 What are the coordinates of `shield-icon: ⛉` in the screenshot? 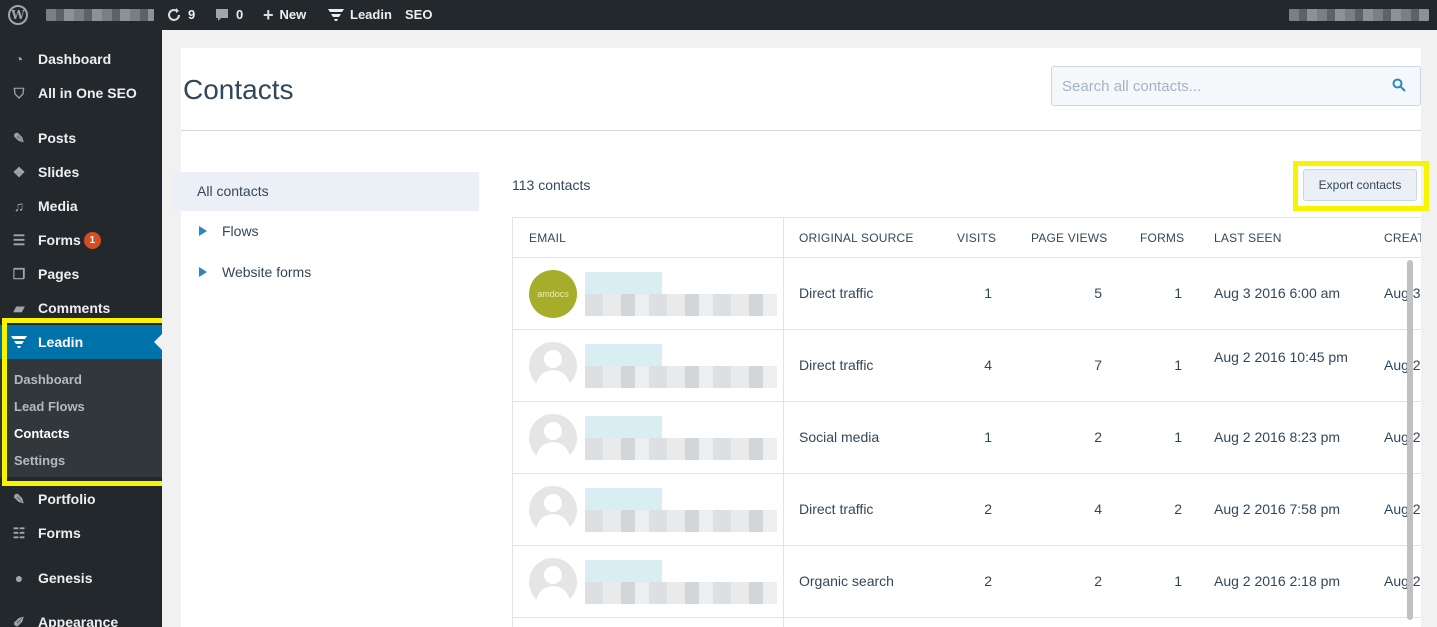 It's located at (19, 92).